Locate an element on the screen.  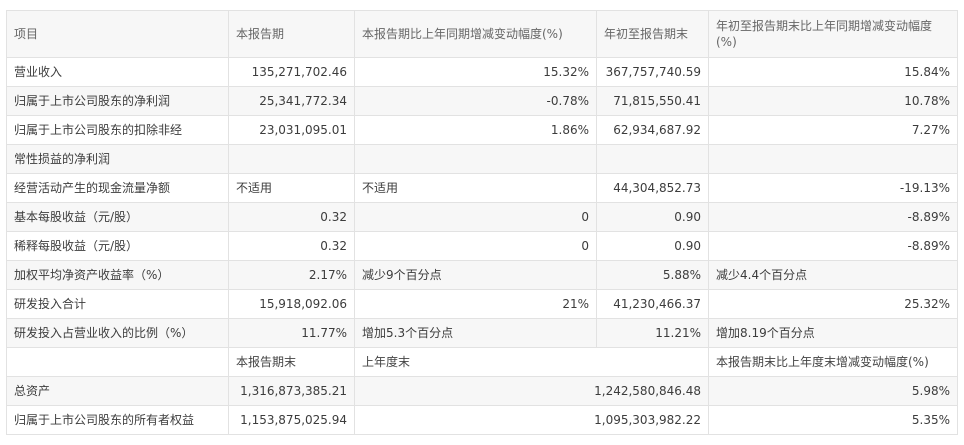
table-row: 稀释每股收益（元/股） 0.32 0 0.90 -8.89% is located at coordinates (482, 246).